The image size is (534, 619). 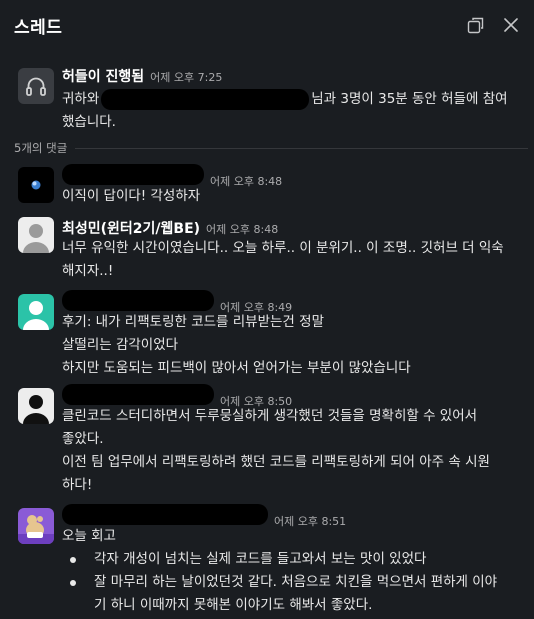 What do you see at coordinates (296, 559) in the screenshot?
I see `list-item: 각자 개성이 넘치는 실제 코드를 들고와서 보는 맛이 있었다` at bounding box center [296, 559].